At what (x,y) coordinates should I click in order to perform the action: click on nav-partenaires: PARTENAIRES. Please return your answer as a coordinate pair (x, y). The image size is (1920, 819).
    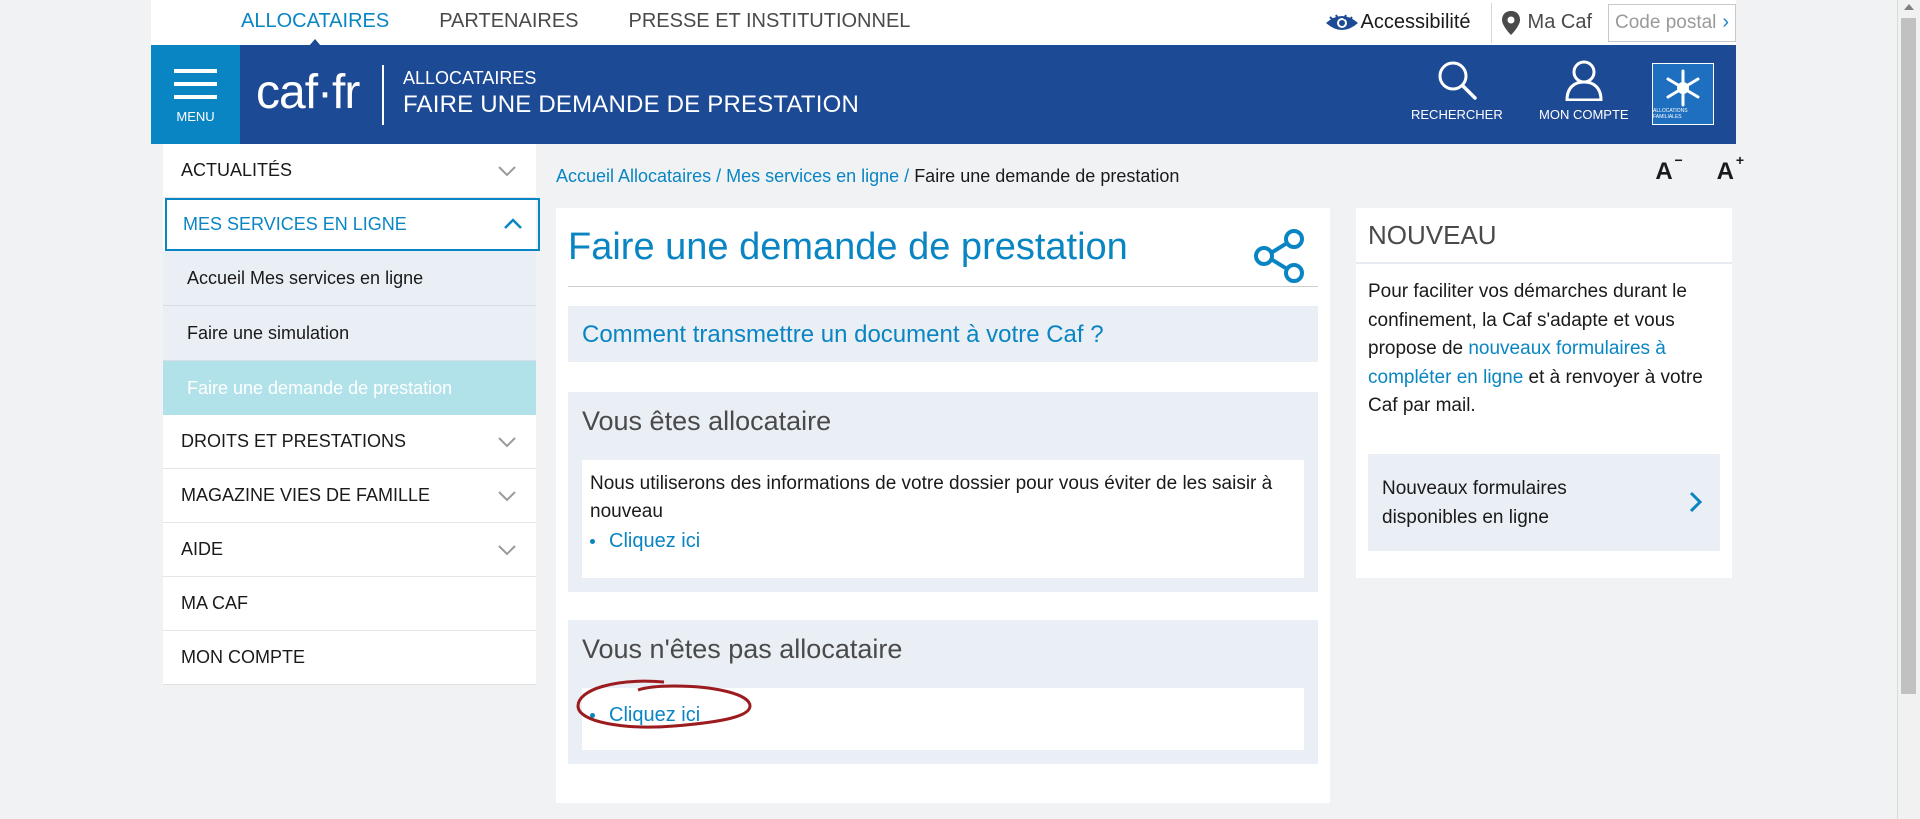
    Looking at the image, I should click on (508, 22).